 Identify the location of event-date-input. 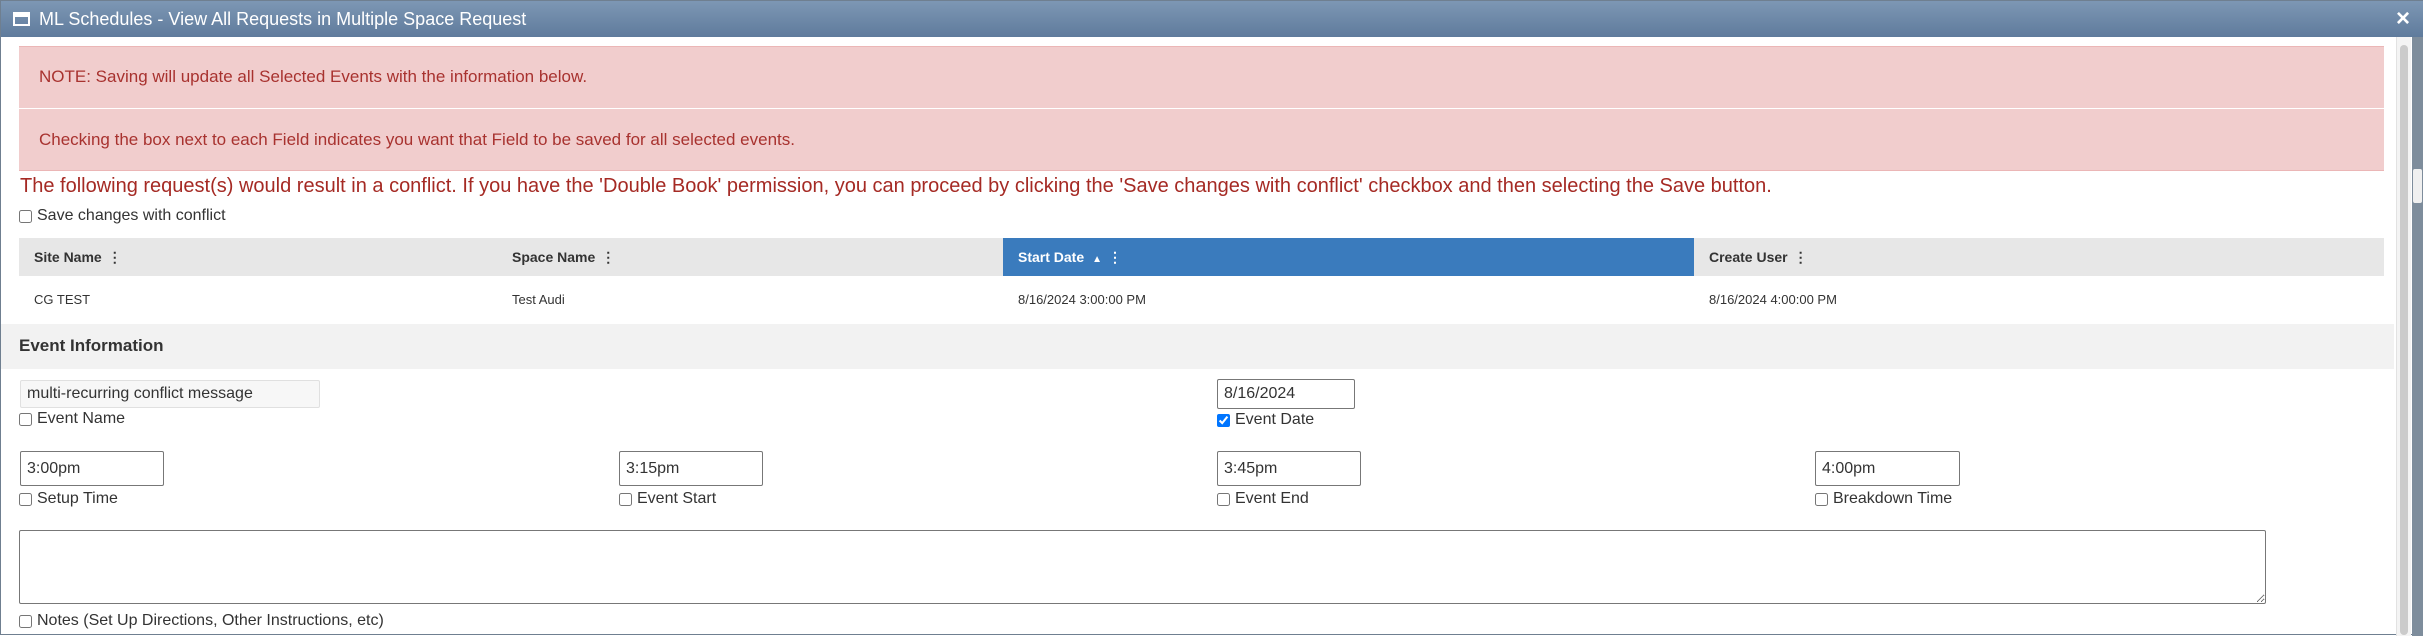
(1286, 394).